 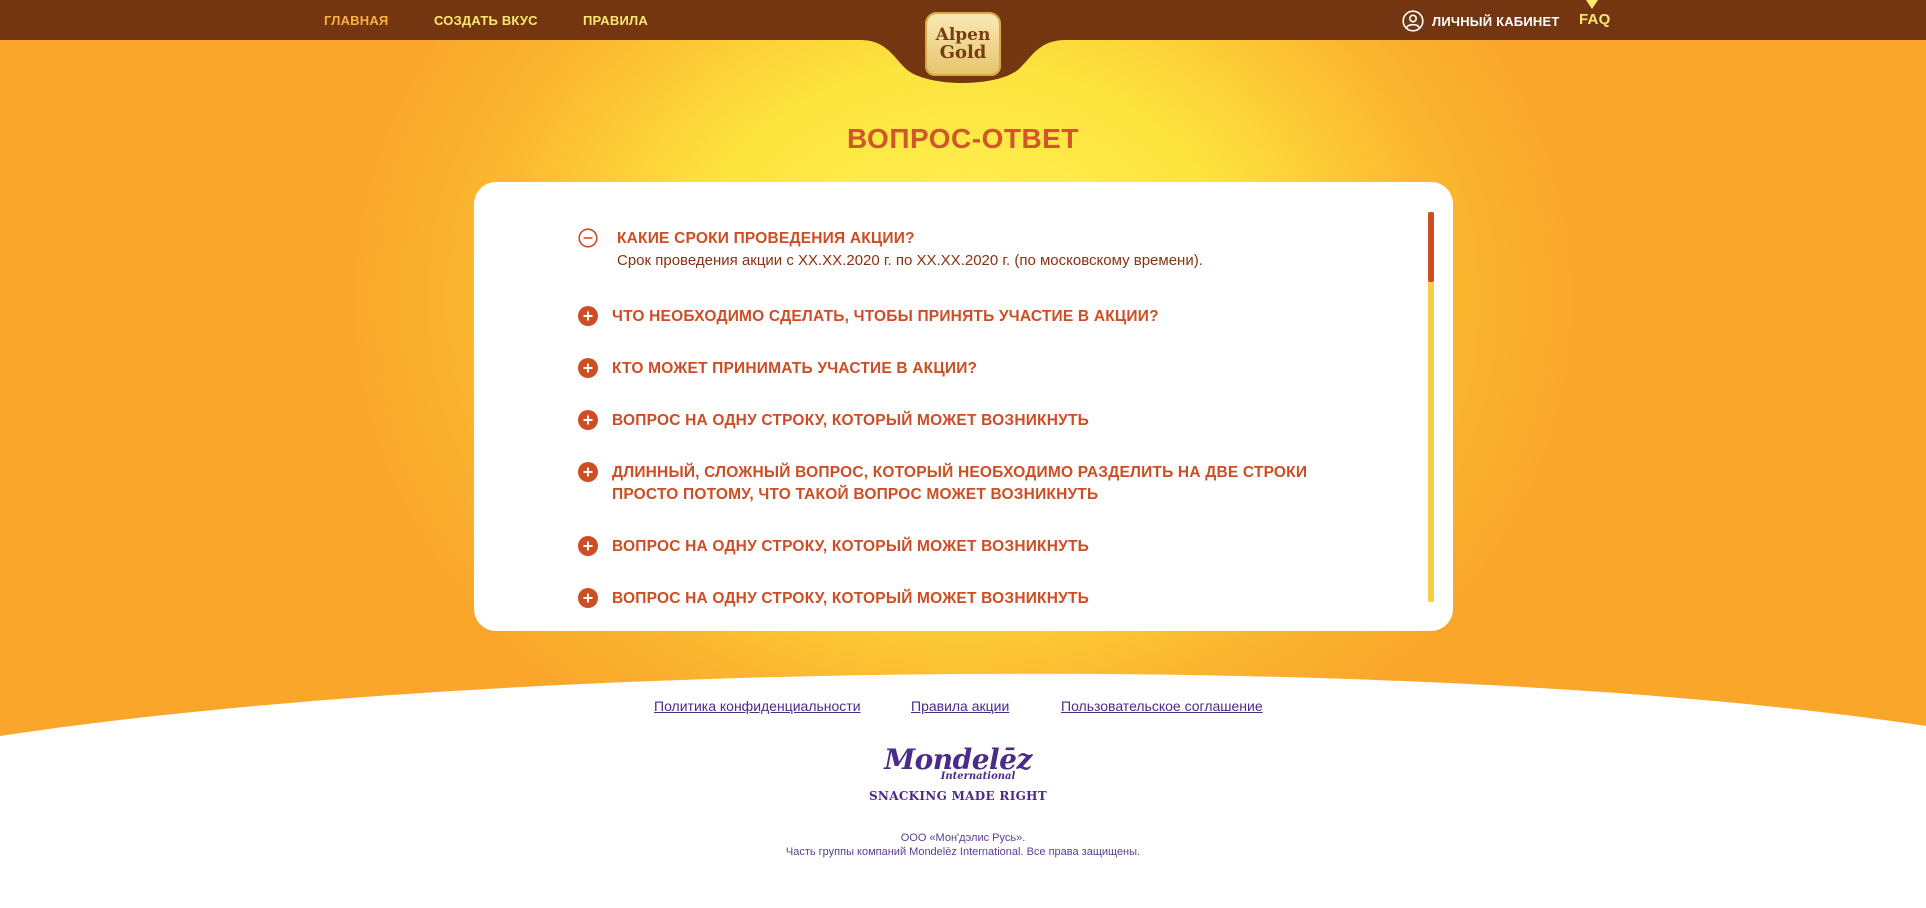 I want to click on active-page-marker, so click(x=1592, y=4).